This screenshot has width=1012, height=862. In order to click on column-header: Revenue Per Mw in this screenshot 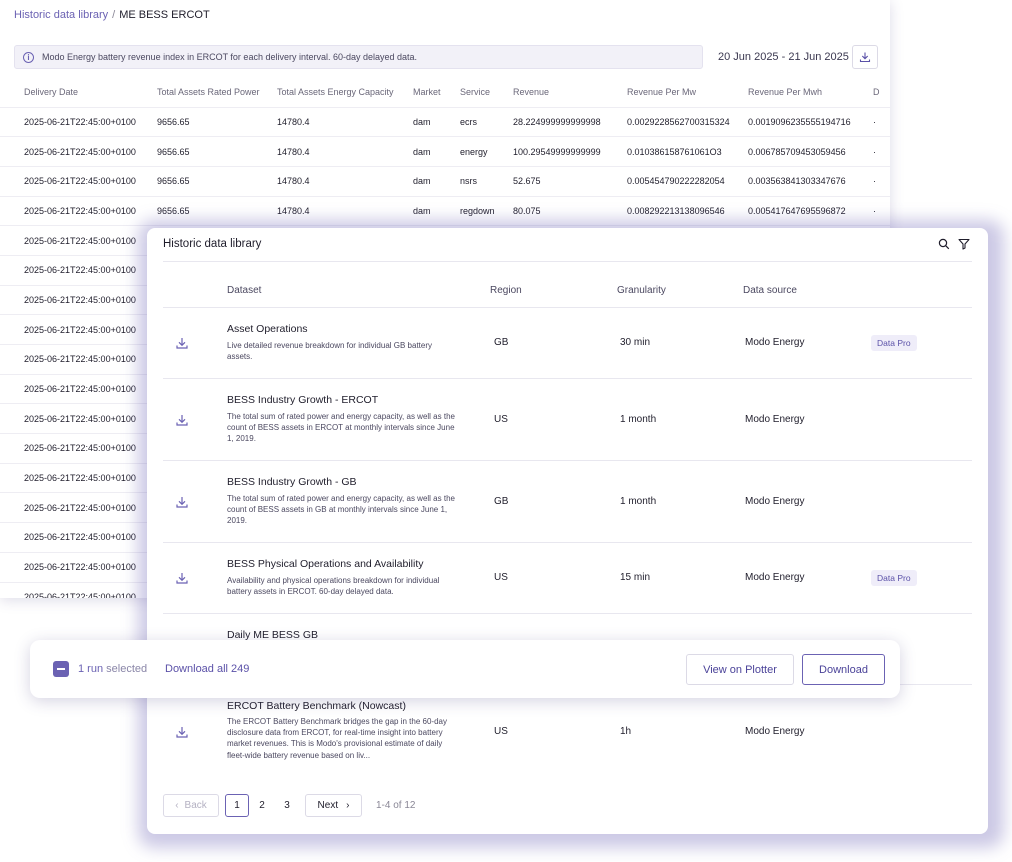, I will do `click(687, 92)`.